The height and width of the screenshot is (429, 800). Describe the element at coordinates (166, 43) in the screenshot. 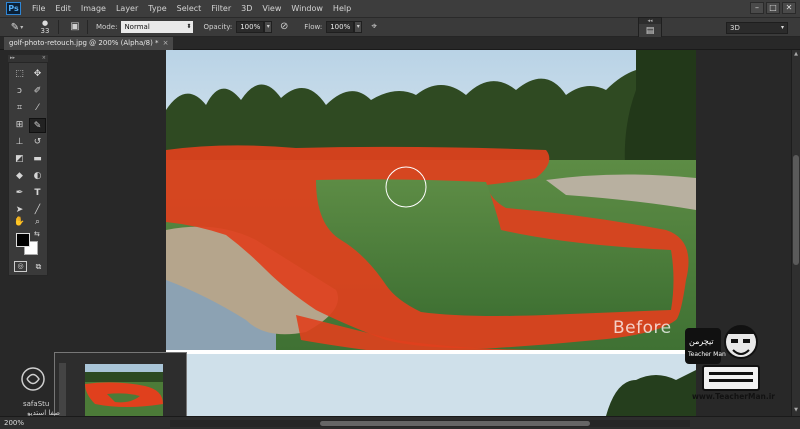

I see `close-tab-icon: ×` at that location.